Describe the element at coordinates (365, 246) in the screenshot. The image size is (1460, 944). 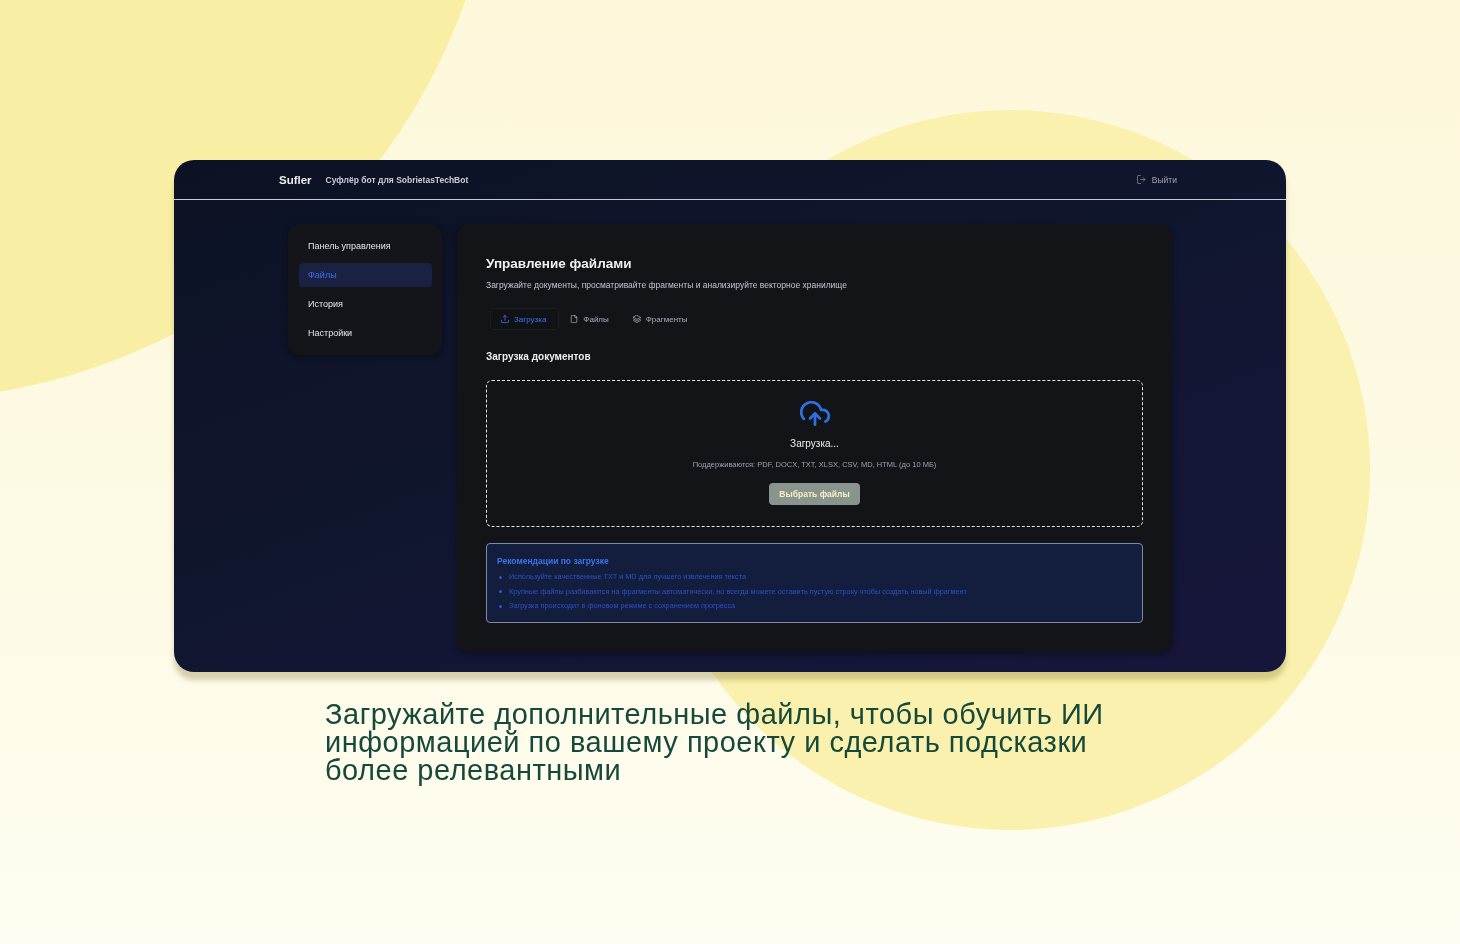
I see `sidebar-item: Панель управления` at that location.